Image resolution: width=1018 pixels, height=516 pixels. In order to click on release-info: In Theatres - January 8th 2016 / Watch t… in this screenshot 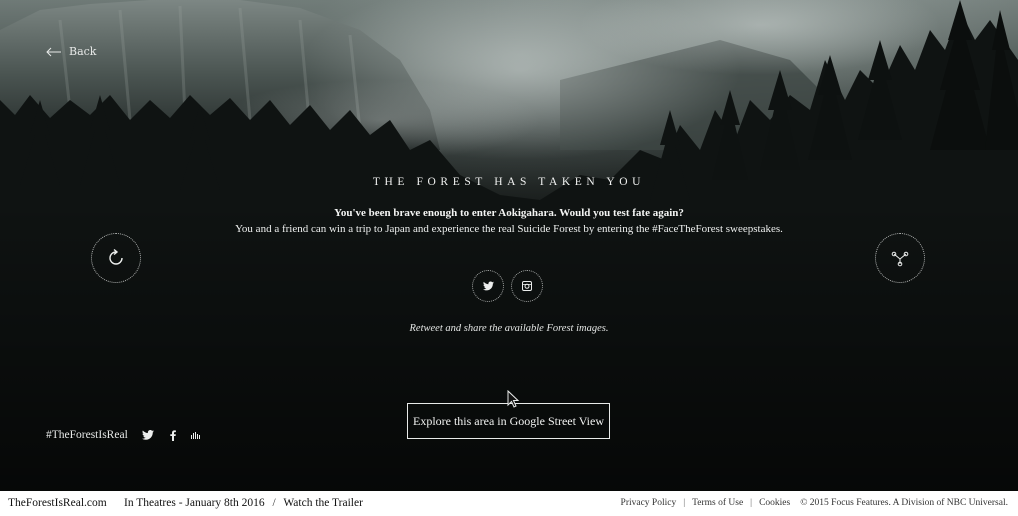, I will do `click(243, 503)`.